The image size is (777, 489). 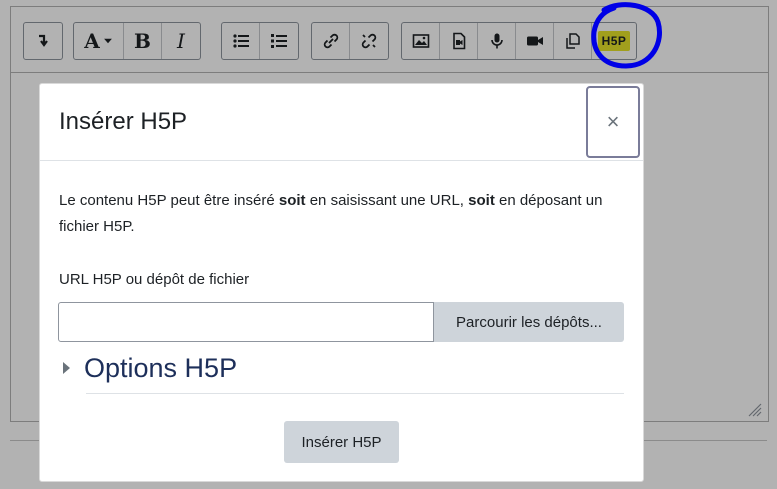 I want to click on close-icon: ×, so click(x=613, y=121).